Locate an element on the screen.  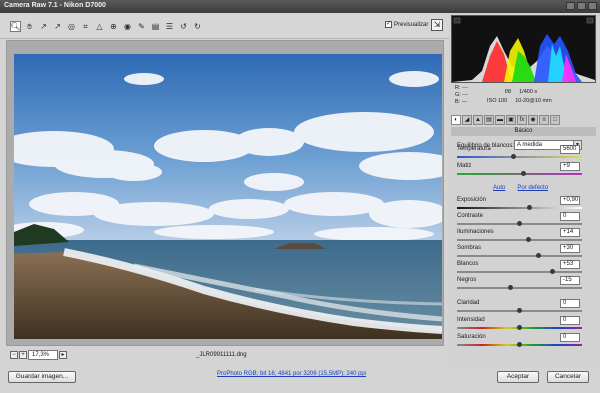
section-title-label: Básico is located at coordinates (523, 131).